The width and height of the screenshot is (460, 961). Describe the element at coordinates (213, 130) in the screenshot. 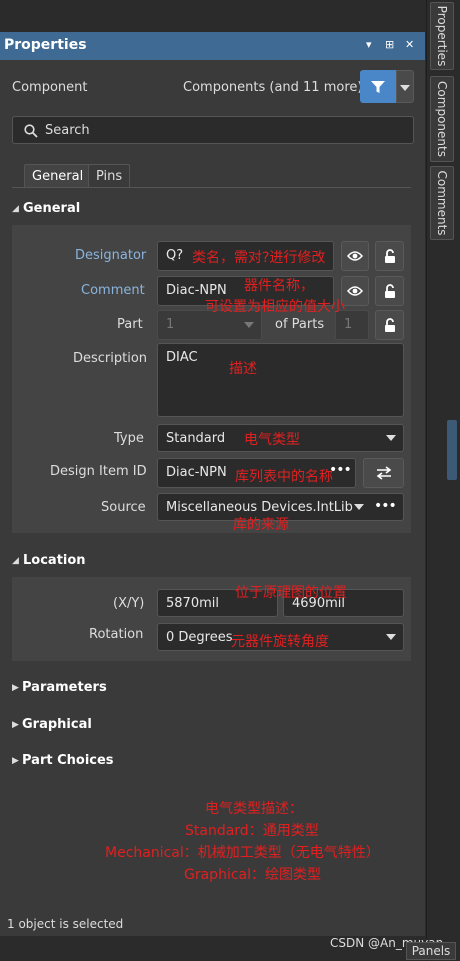

I see `search-input: Search` at that location.